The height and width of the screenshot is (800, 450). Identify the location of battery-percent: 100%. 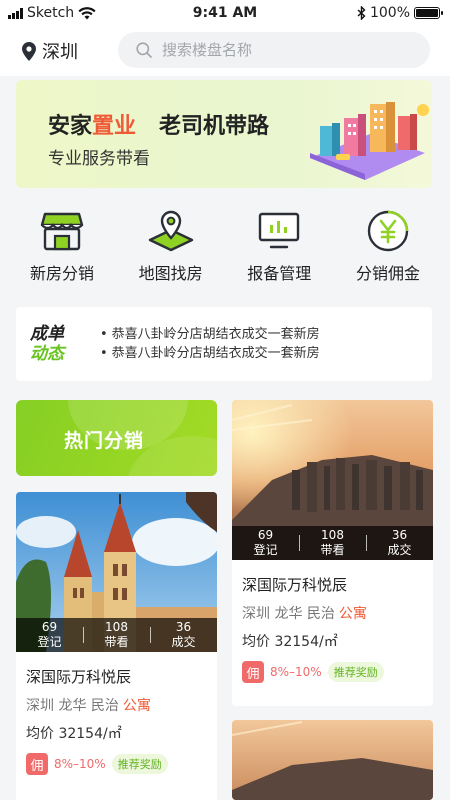
(389, 13).